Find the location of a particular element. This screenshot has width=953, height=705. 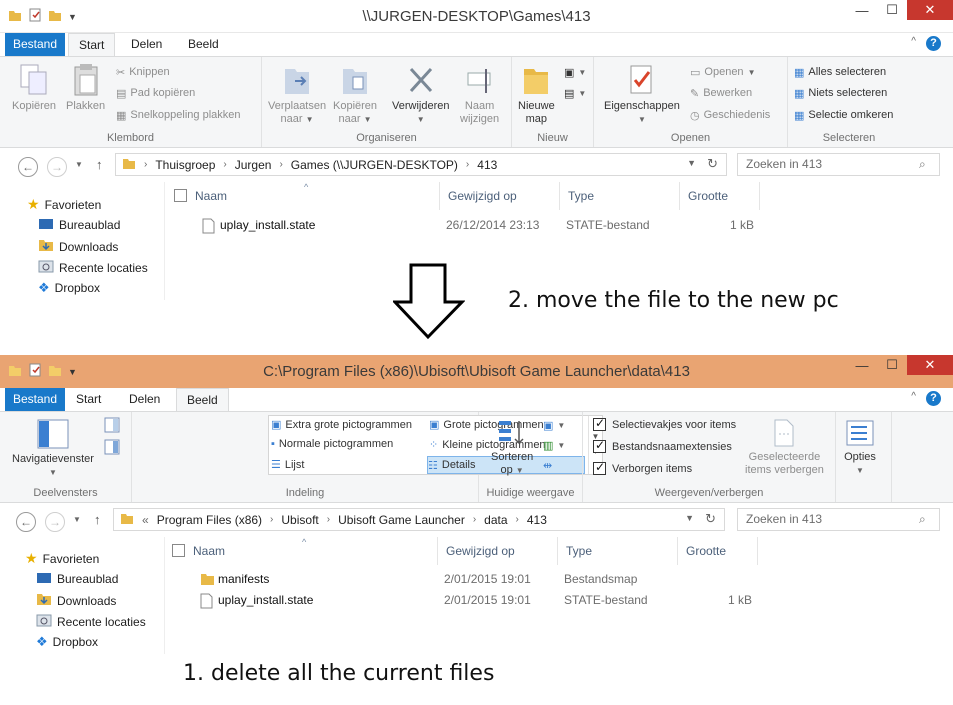

hidden-items-toggle: Verborgen items is located at coordinates (642, 467).